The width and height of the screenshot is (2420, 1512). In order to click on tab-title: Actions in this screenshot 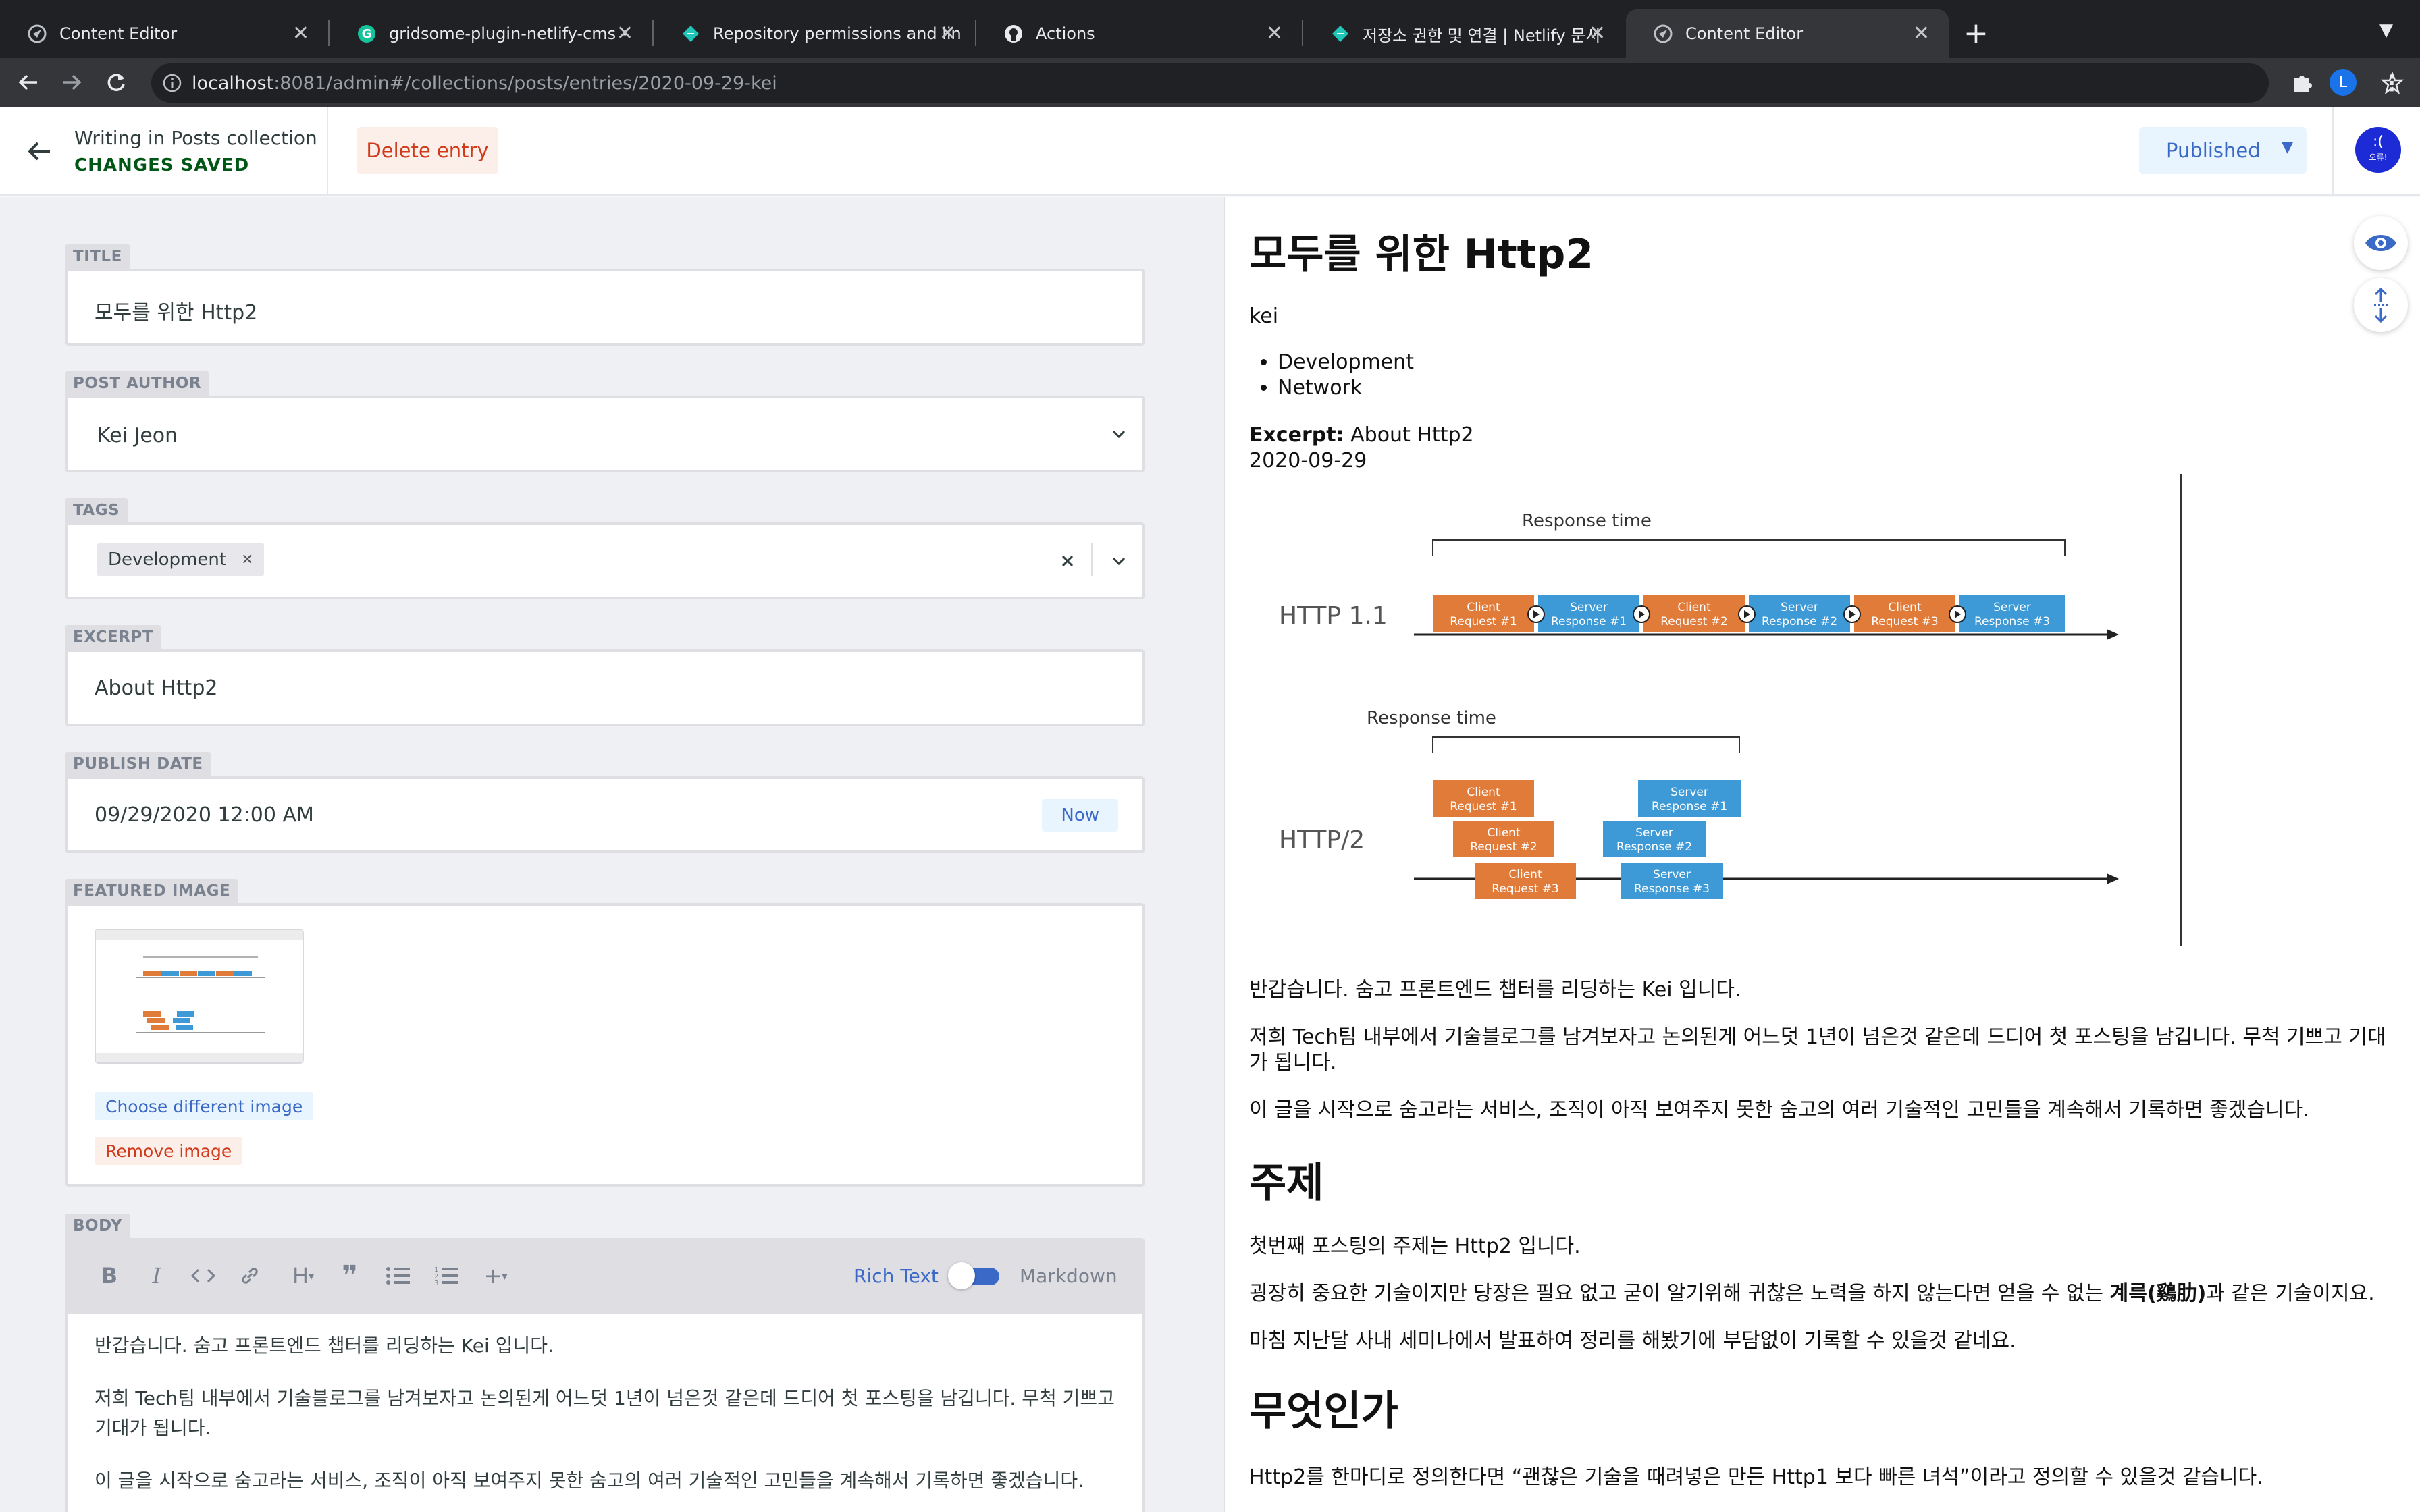, I will do `click(1065, 33)`.